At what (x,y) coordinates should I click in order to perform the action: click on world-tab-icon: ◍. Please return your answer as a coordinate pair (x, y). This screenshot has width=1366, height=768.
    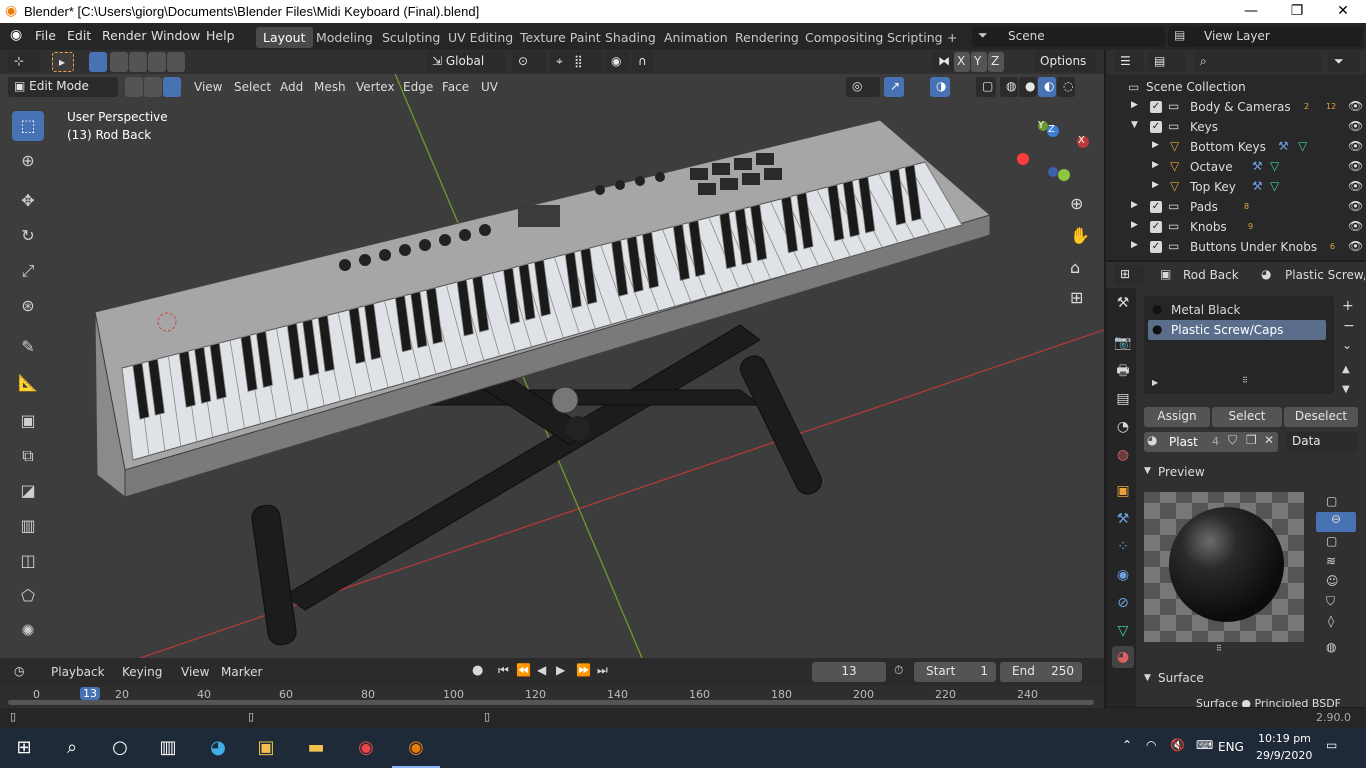
    Looking at the image, I should click on (1123, 455).